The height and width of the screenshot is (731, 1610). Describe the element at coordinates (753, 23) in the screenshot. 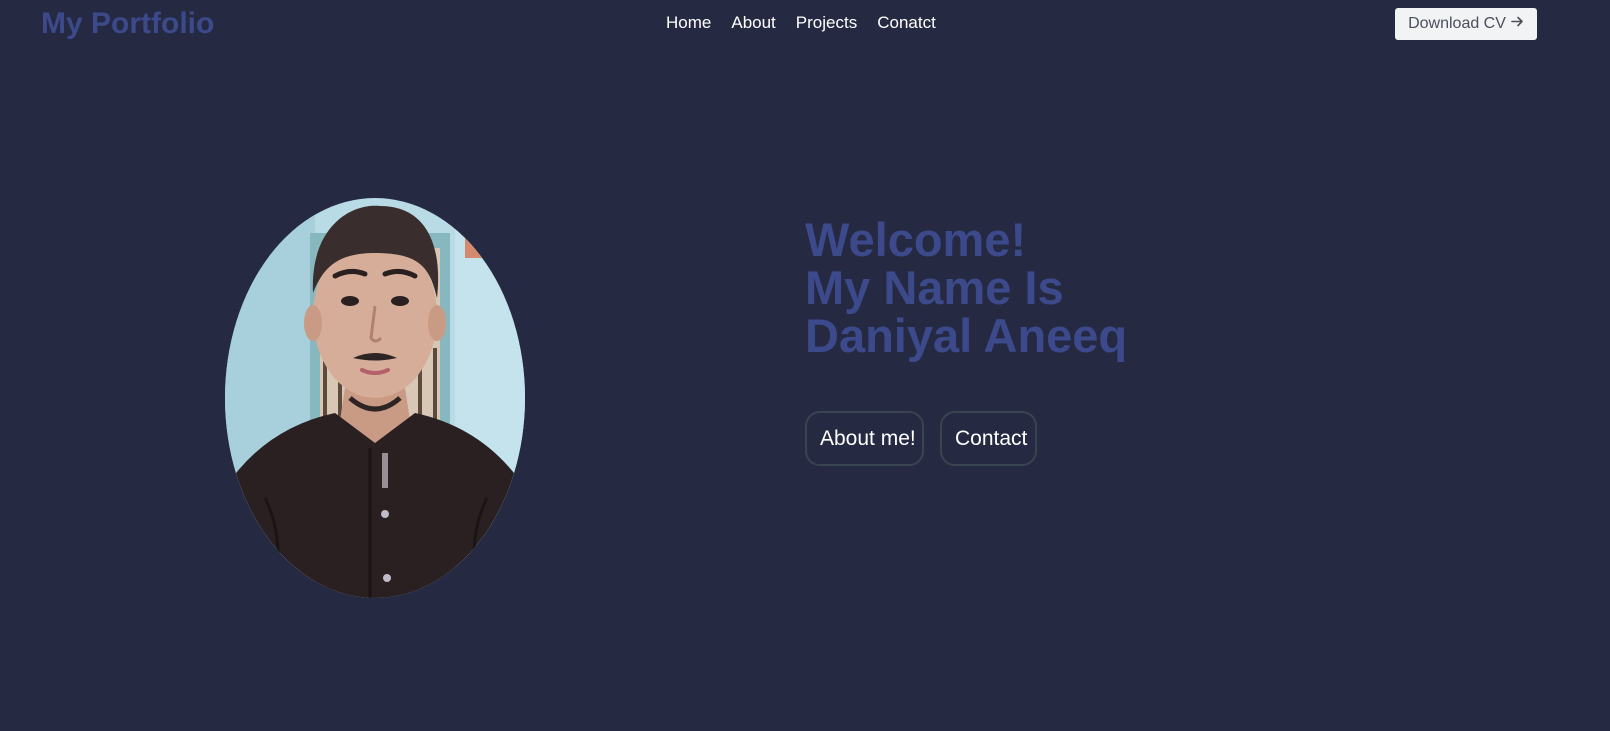

I see `nav-link-about: About` at that location.